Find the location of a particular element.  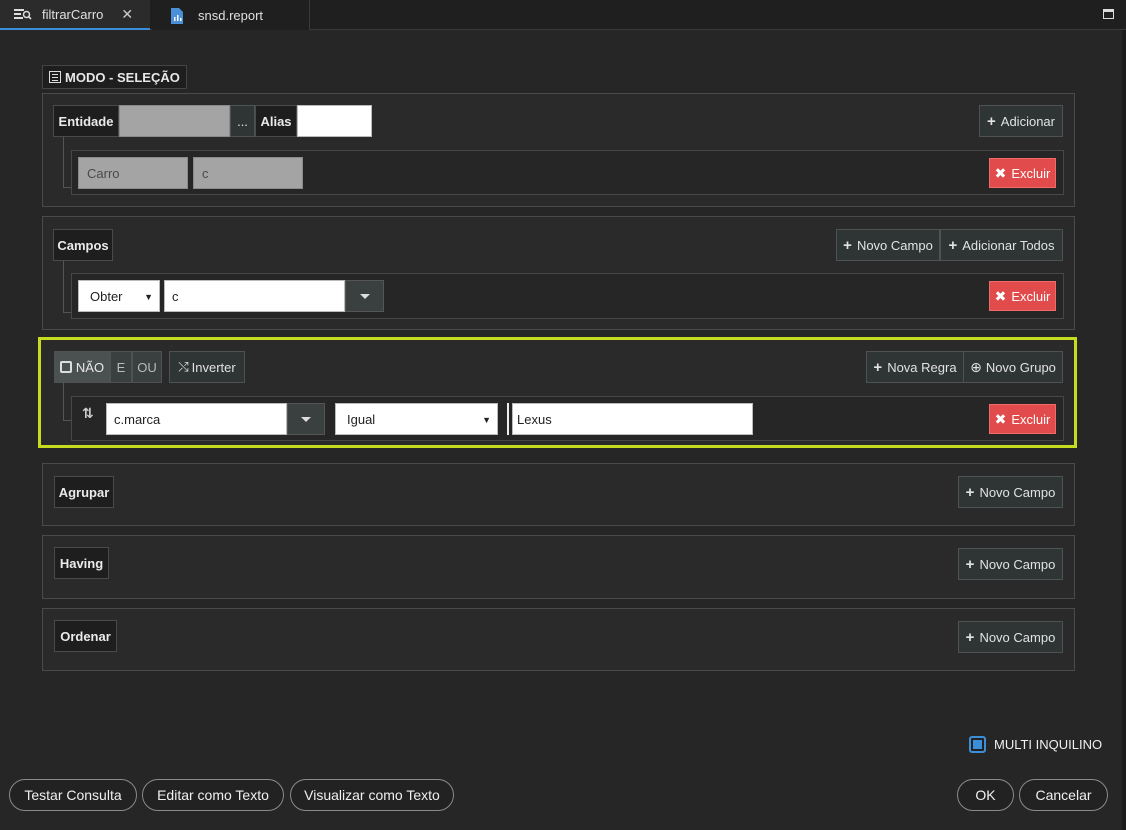

multi-inquilino-toggle: MULTI INQUILINO is located at coordinates (1035, 744).